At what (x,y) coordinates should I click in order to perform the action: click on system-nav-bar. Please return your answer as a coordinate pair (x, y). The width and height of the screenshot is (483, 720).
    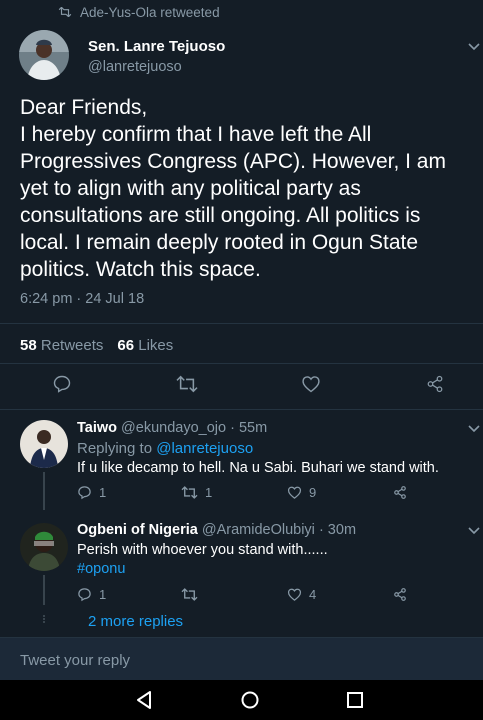
    Looking at the image, I should click on (241, 700).